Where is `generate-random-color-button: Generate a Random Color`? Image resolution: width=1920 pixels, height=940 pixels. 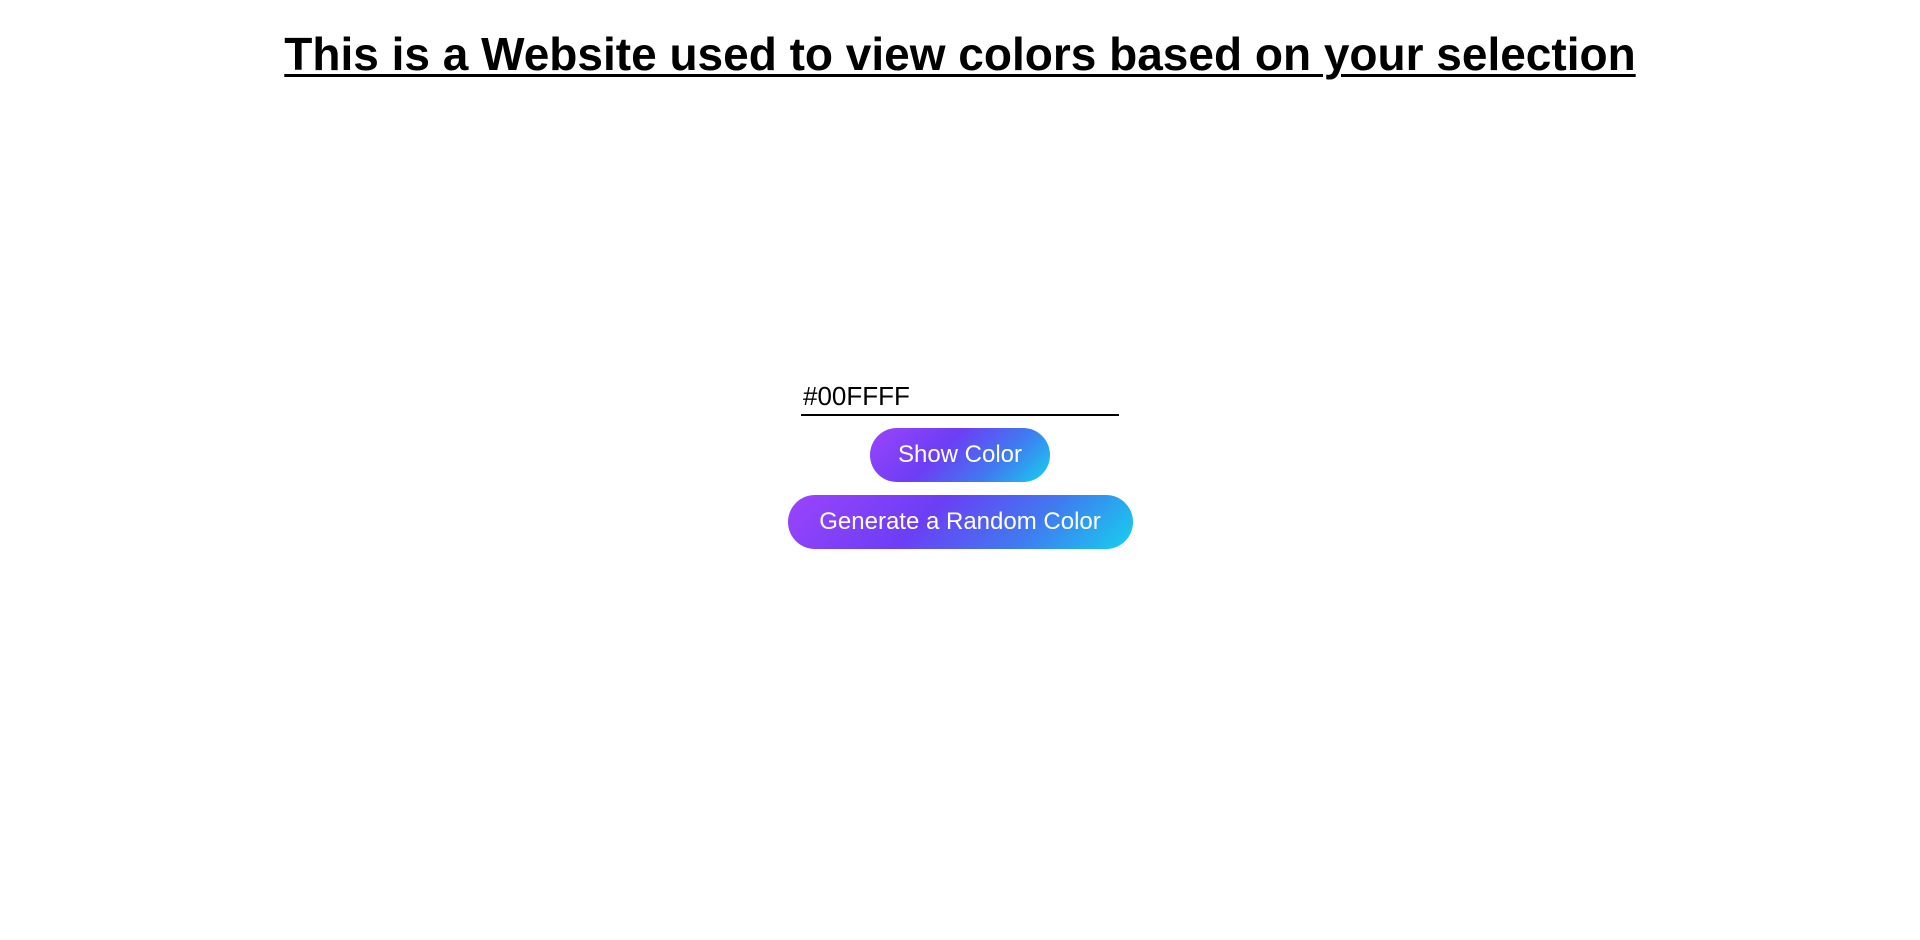 generate-random-color-button: Generate a Random Color is located at coordinates (960, 522).